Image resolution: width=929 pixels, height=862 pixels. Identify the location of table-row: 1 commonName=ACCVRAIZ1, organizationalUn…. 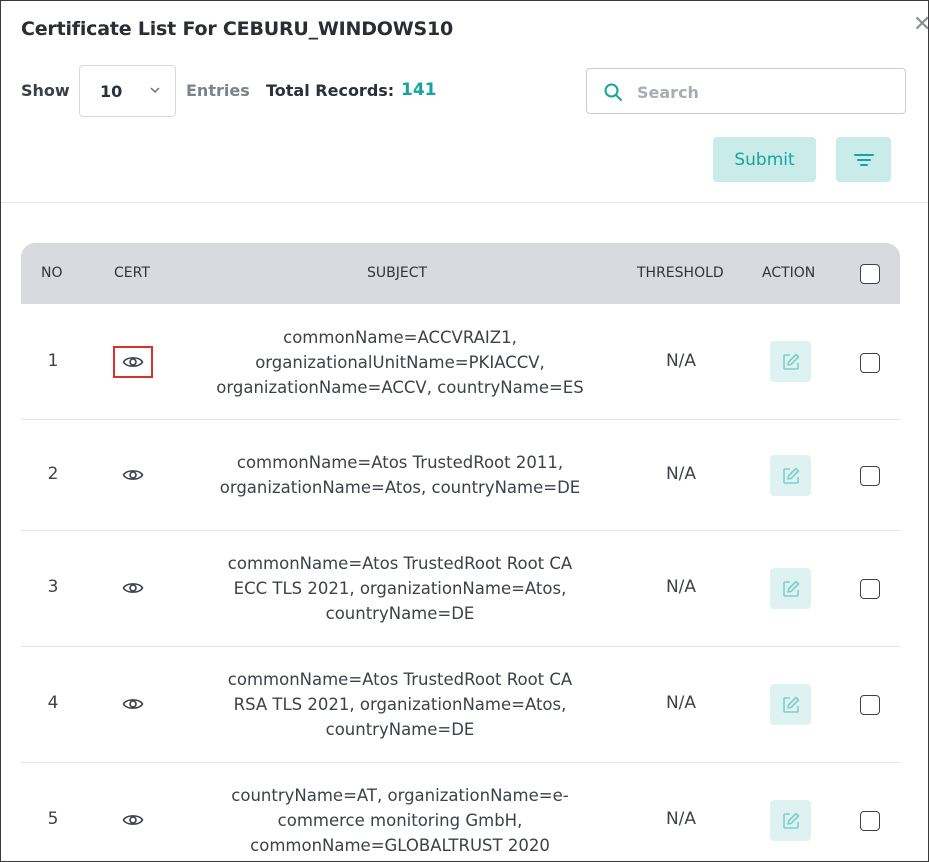
(460, 362).